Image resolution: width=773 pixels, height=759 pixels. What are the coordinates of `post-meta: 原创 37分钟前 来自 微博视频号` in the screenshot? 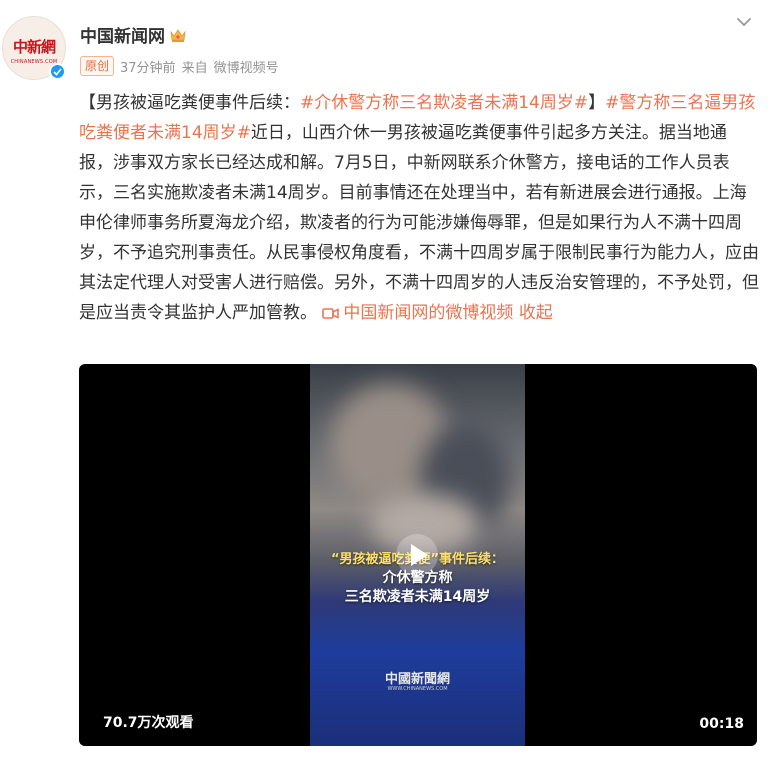 It's located at (179, 66).